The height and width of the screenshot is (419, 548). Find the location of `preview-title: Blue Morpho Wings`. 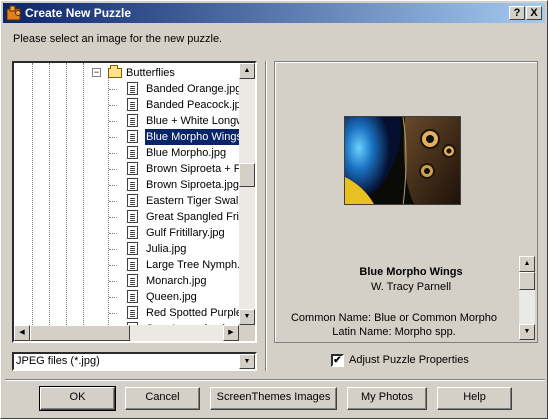

preview-title: Blue Morpho Wings is located at coordinates (411, 272).